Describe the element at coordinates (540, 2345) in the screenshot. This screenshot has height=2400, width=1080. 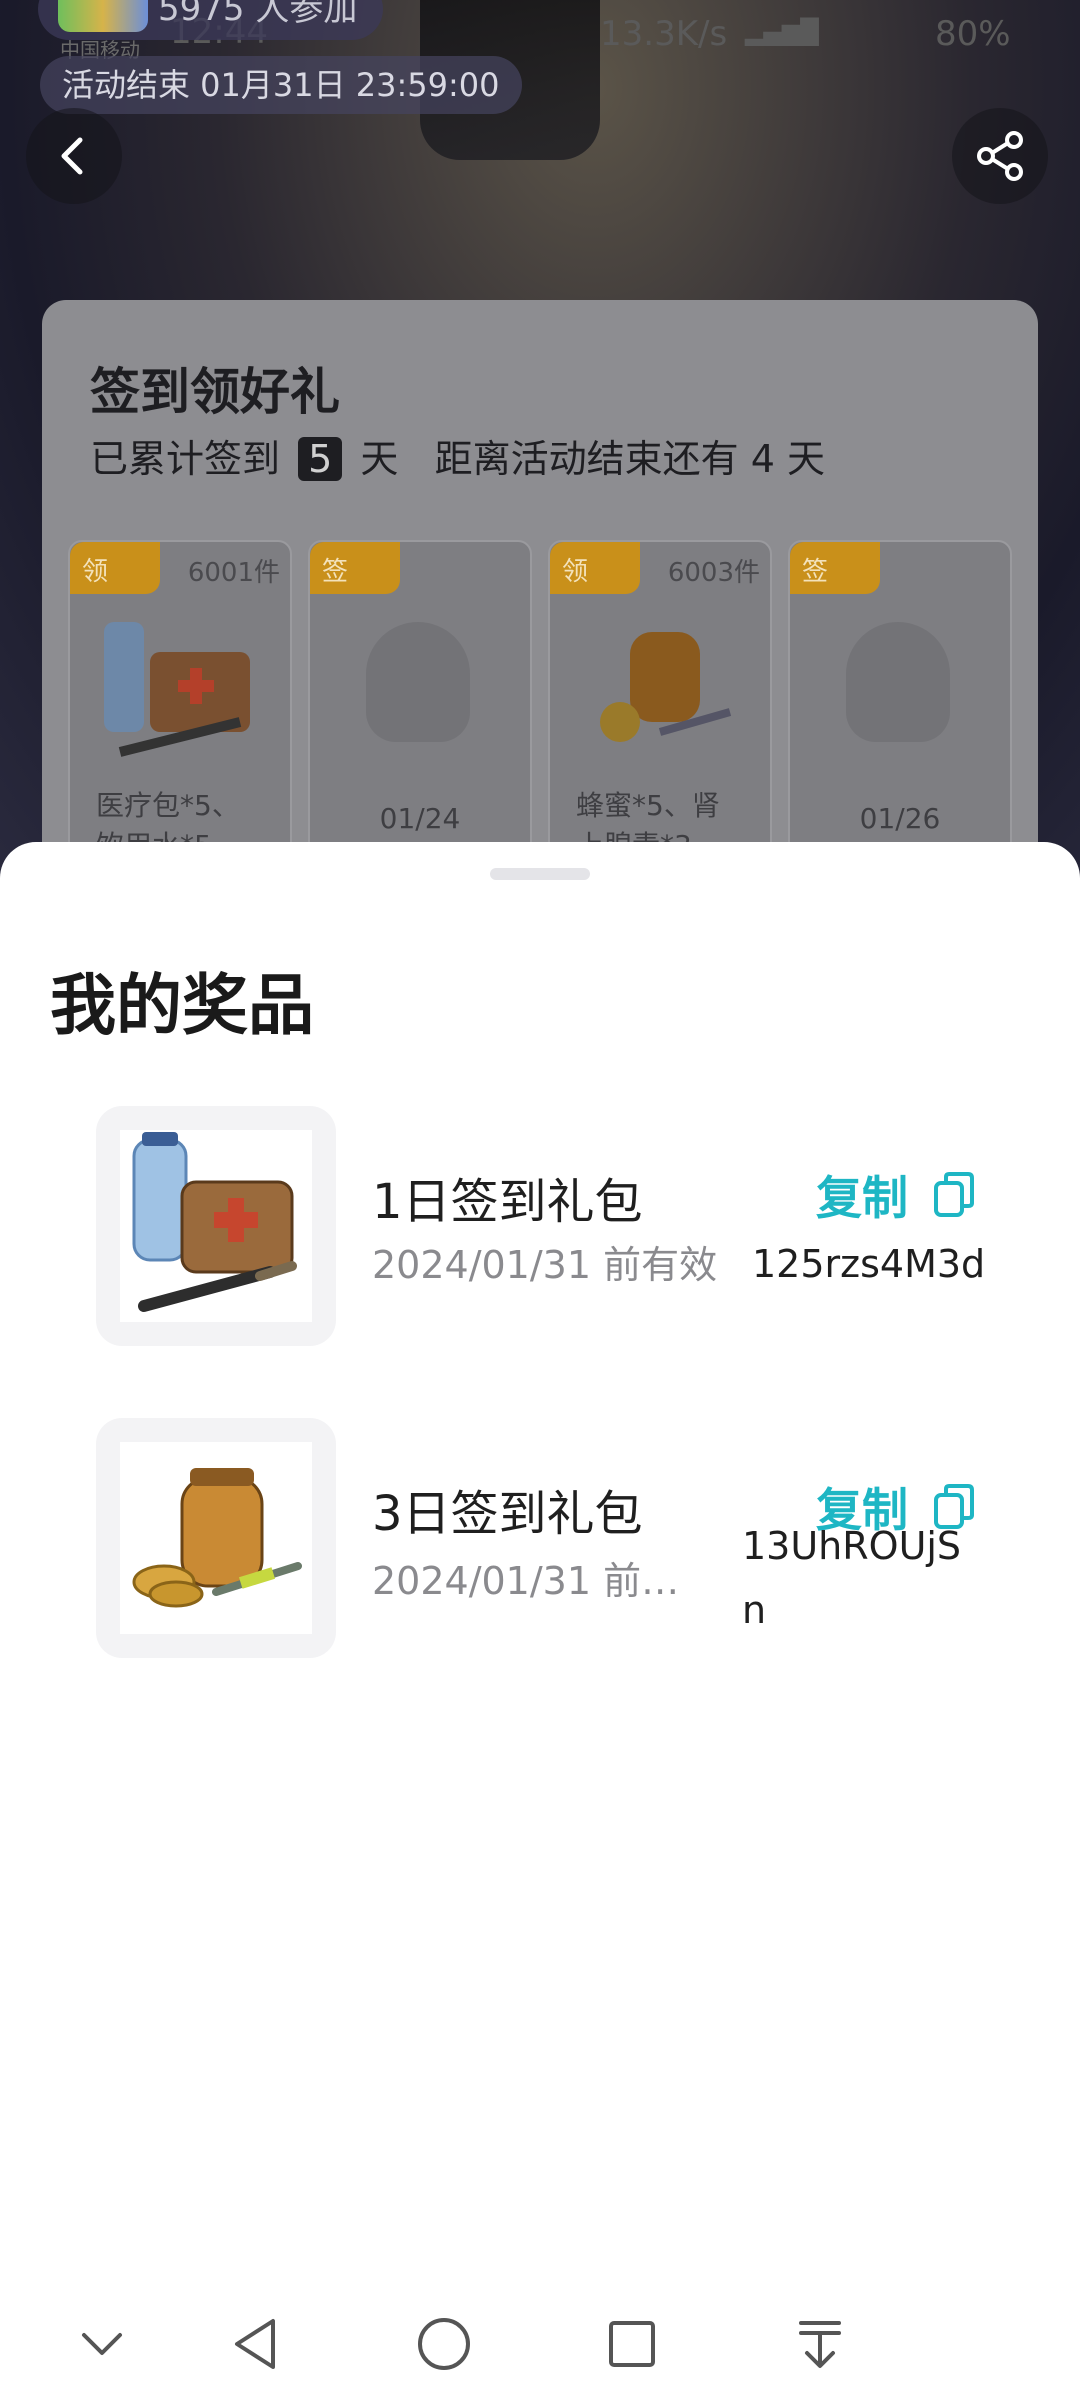
I see `system-nav-bar` at that location.